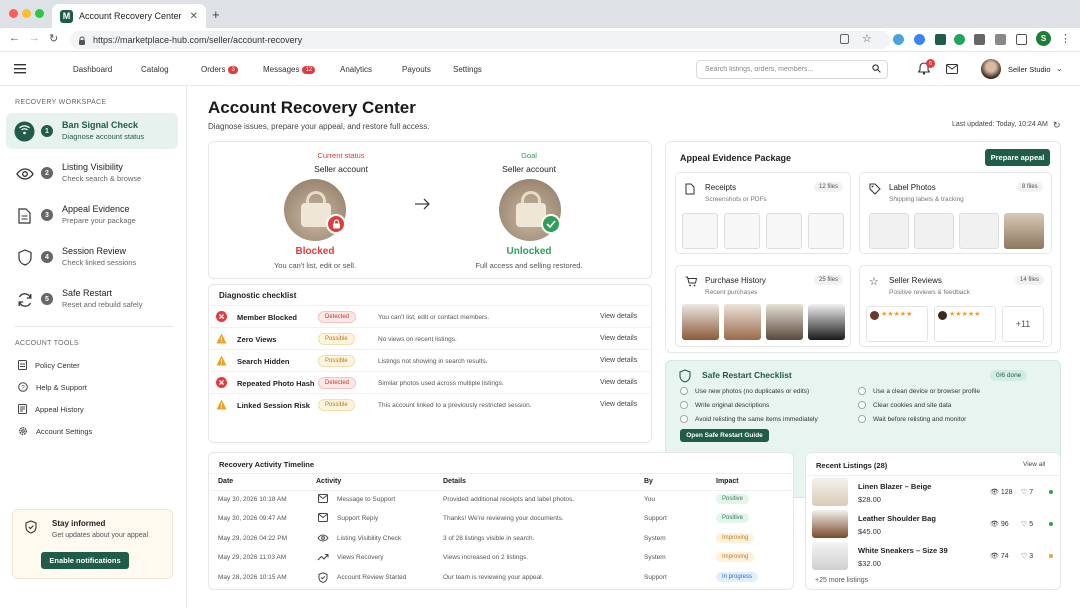 This screenshot has height=608, width=1080. What do you see at coordinates (1043, 38) in the screenshot?
I see `profile-avatar: S` at bounding box center [1043, 38].